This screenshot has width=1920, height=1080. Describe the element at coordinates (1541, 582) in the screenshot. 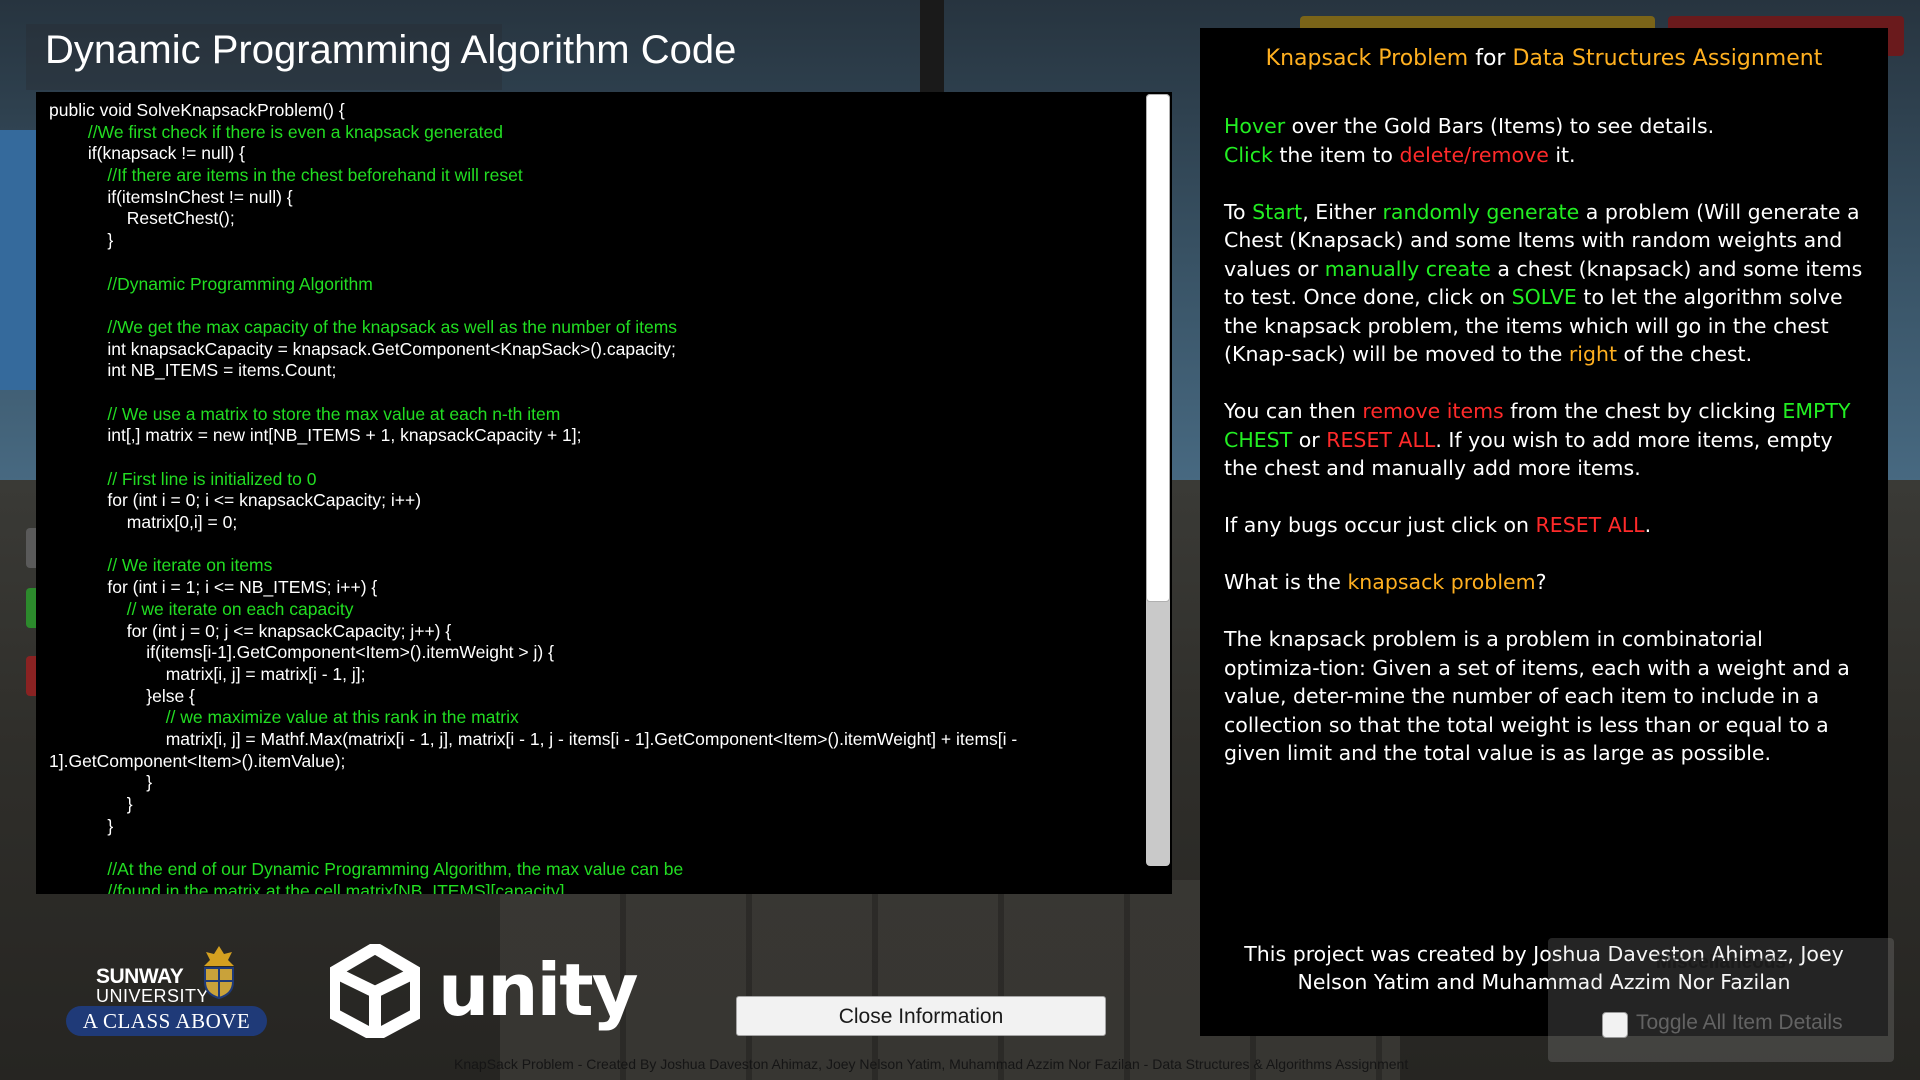

I see `info-text: ?` at that location.